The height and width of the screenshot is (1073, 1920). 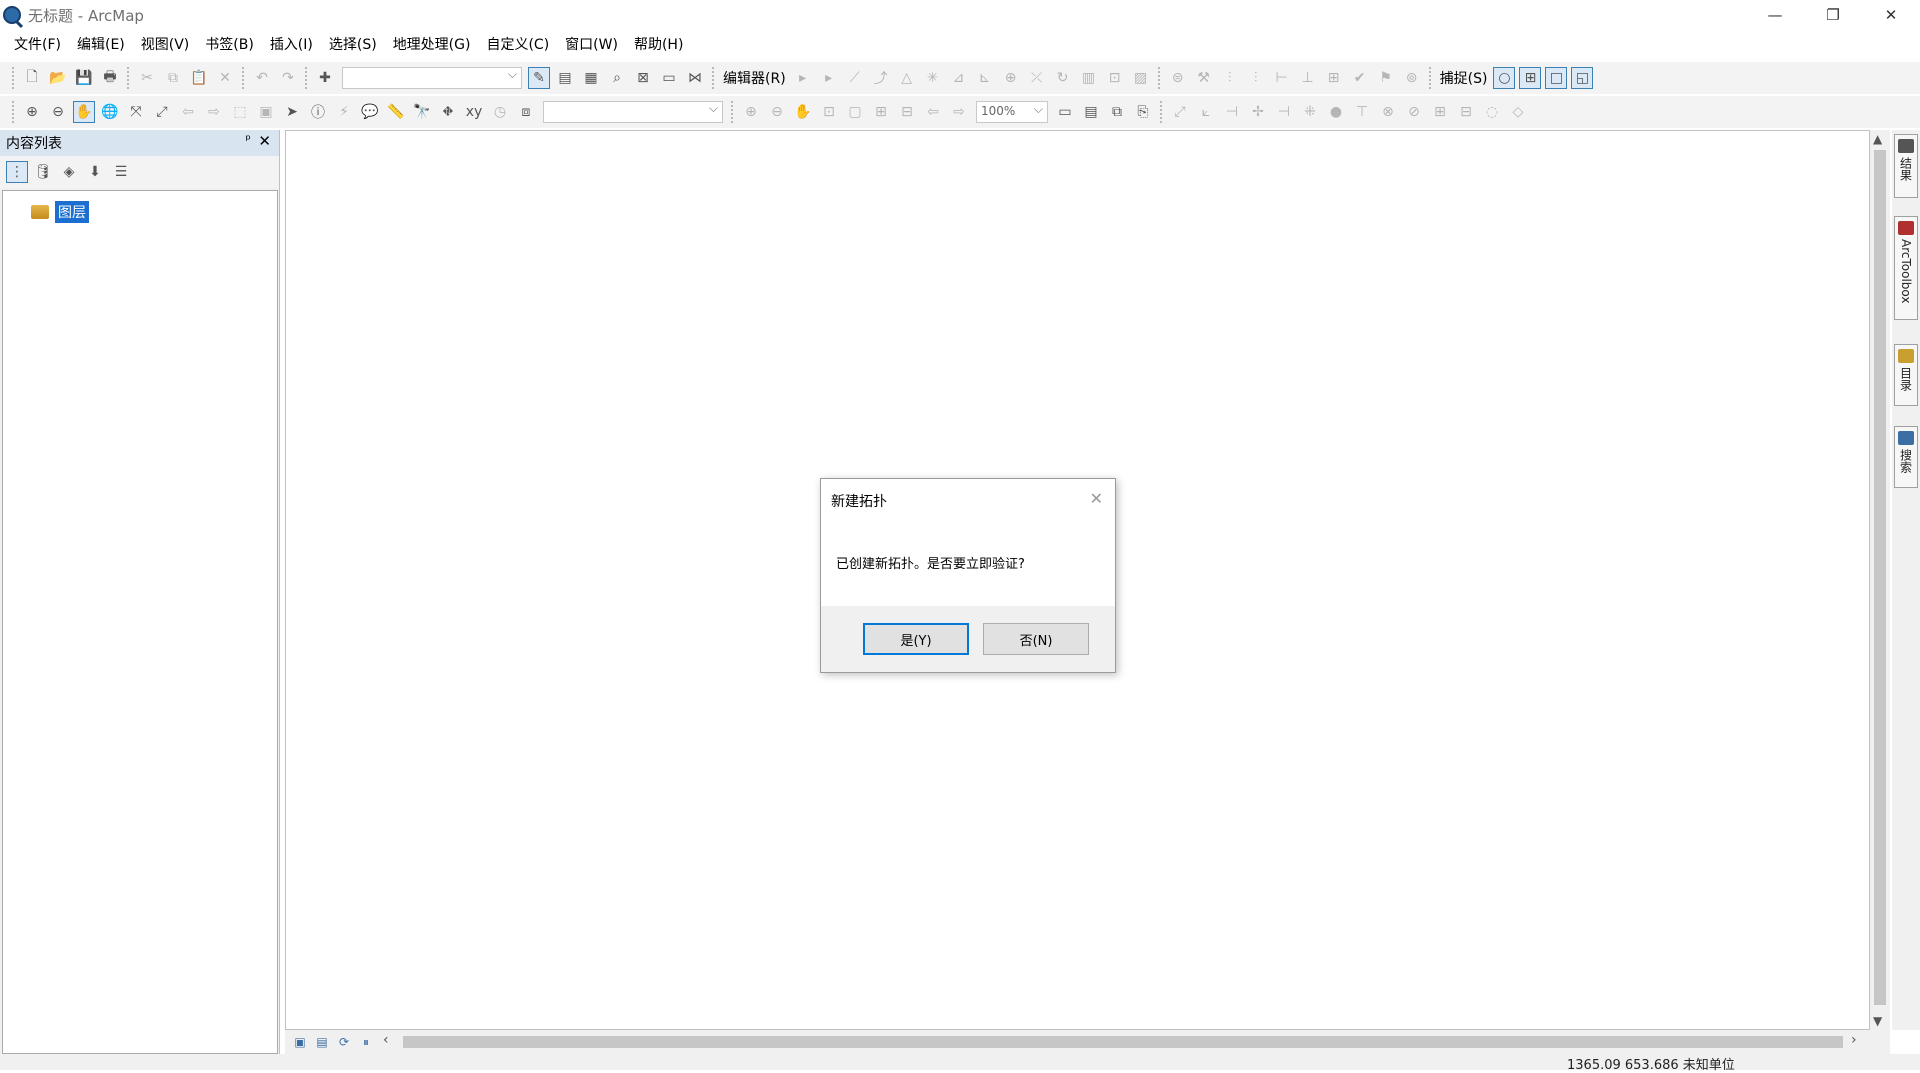 I want to click on find-icon: 🔭, so click(x=422, y=112).